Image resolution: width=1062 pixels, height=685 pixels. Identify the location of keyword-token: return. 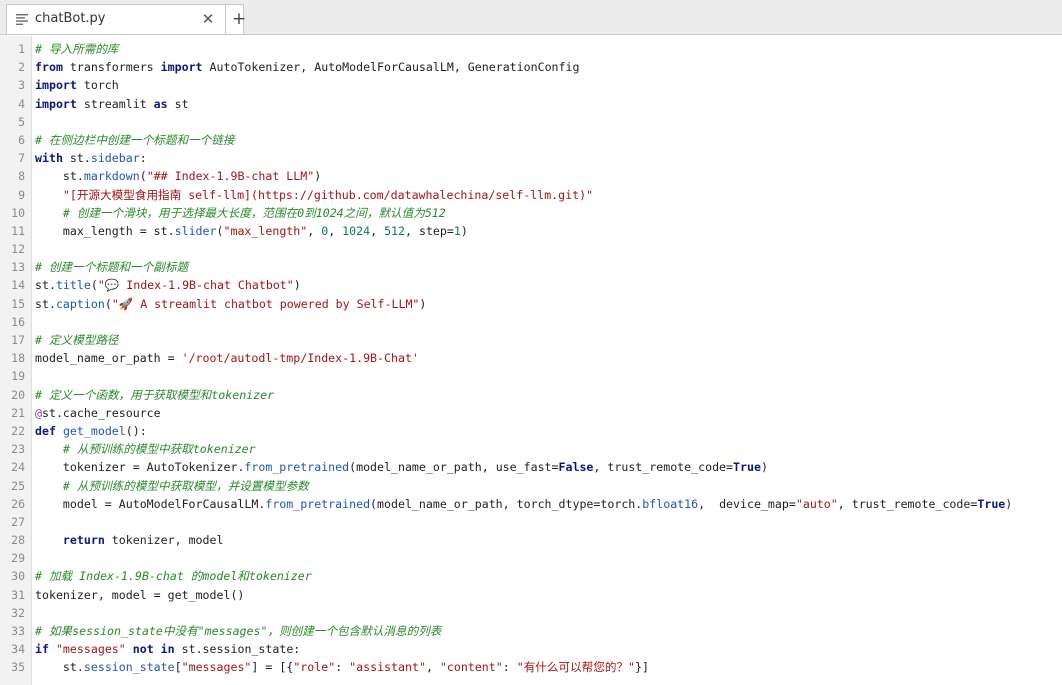
(83, 540).